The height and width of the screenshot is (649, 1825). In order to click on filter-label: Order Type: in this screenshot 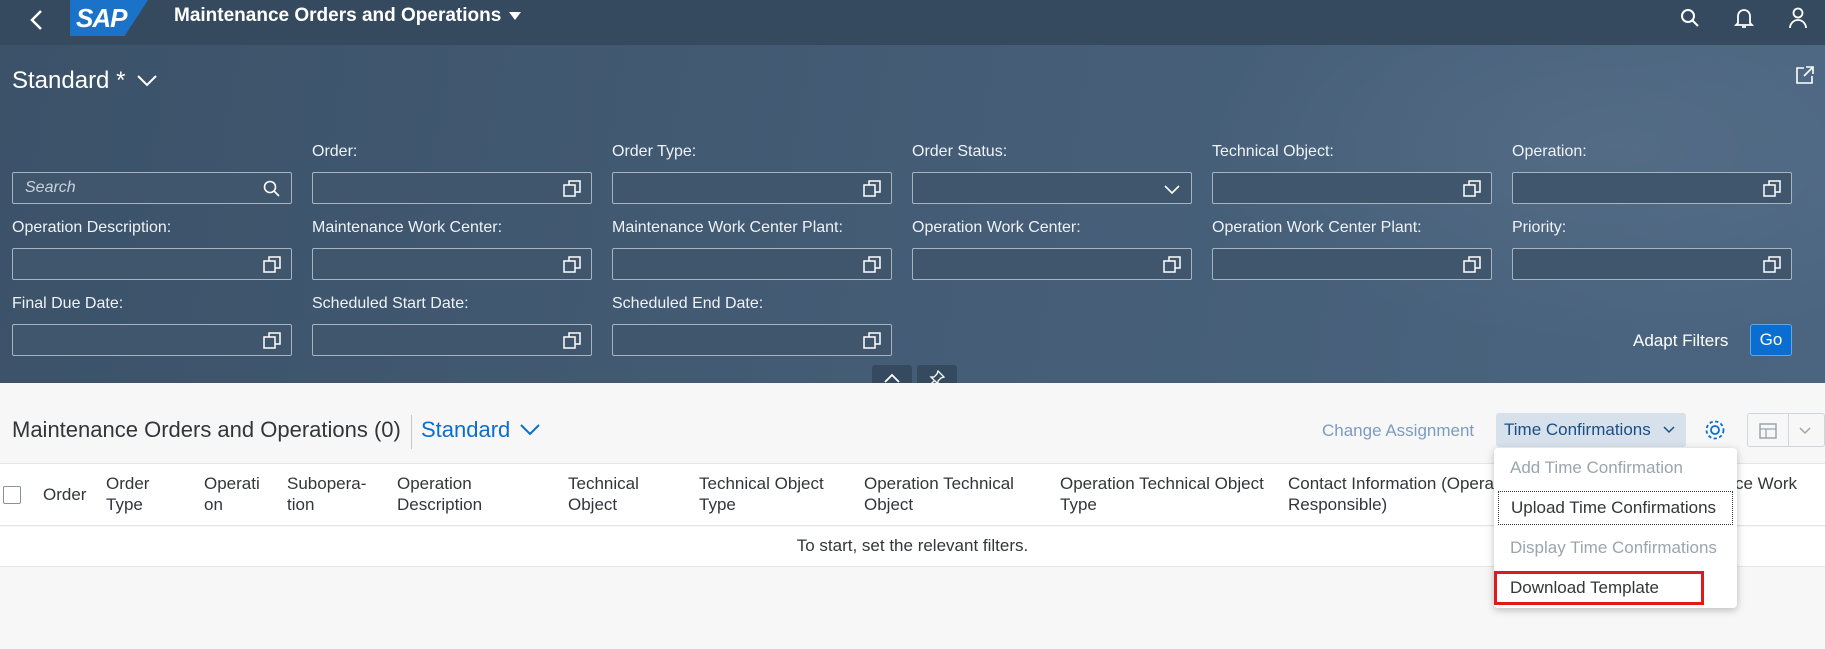, I will do `click(654, 151)`.